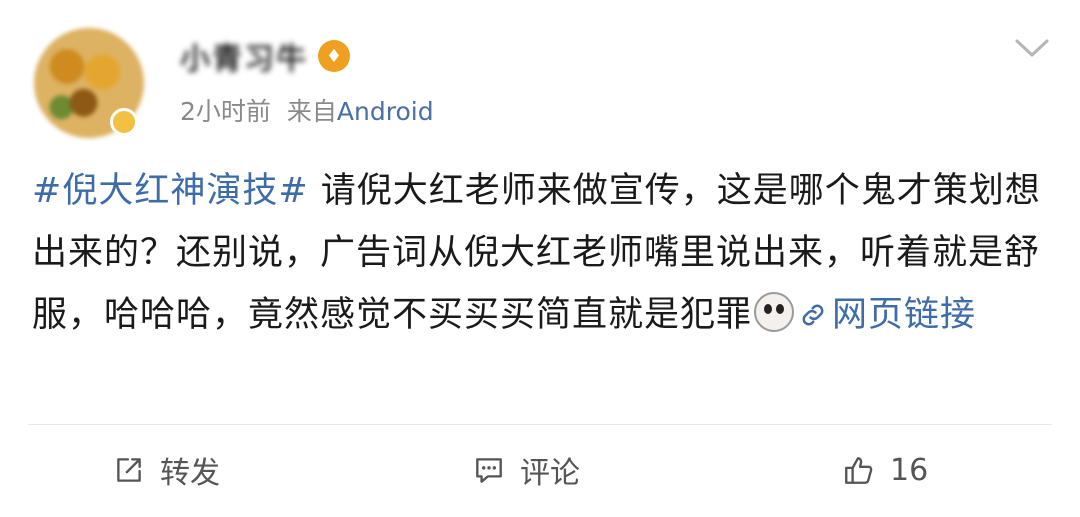 This screenshot has width=1080, height=517. Describe the element at coordinates (124, 122) in the screenshot. I see `verified-badge-icon` at that location.